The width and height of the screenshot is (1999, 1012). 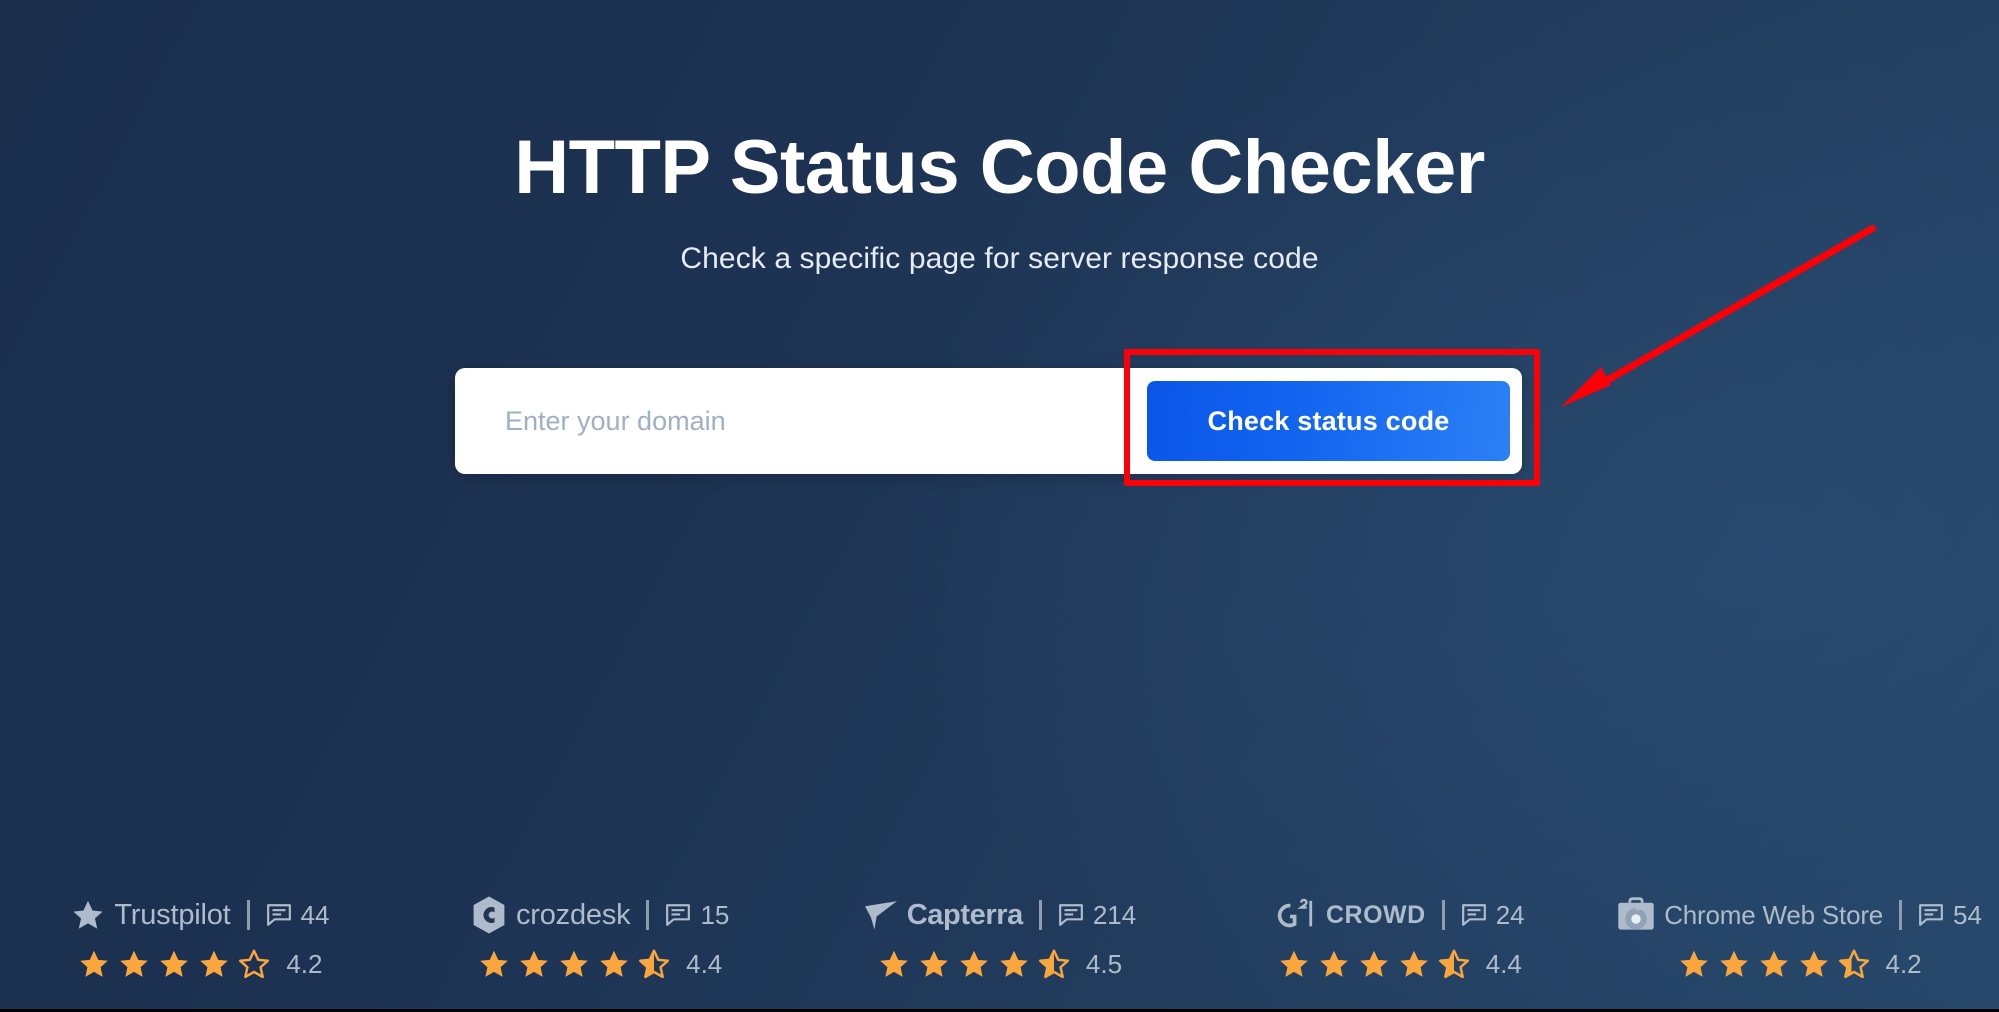 I want to click on review-badge-capterra: Capterra 214 4.5, so click(x=1000, y=938).